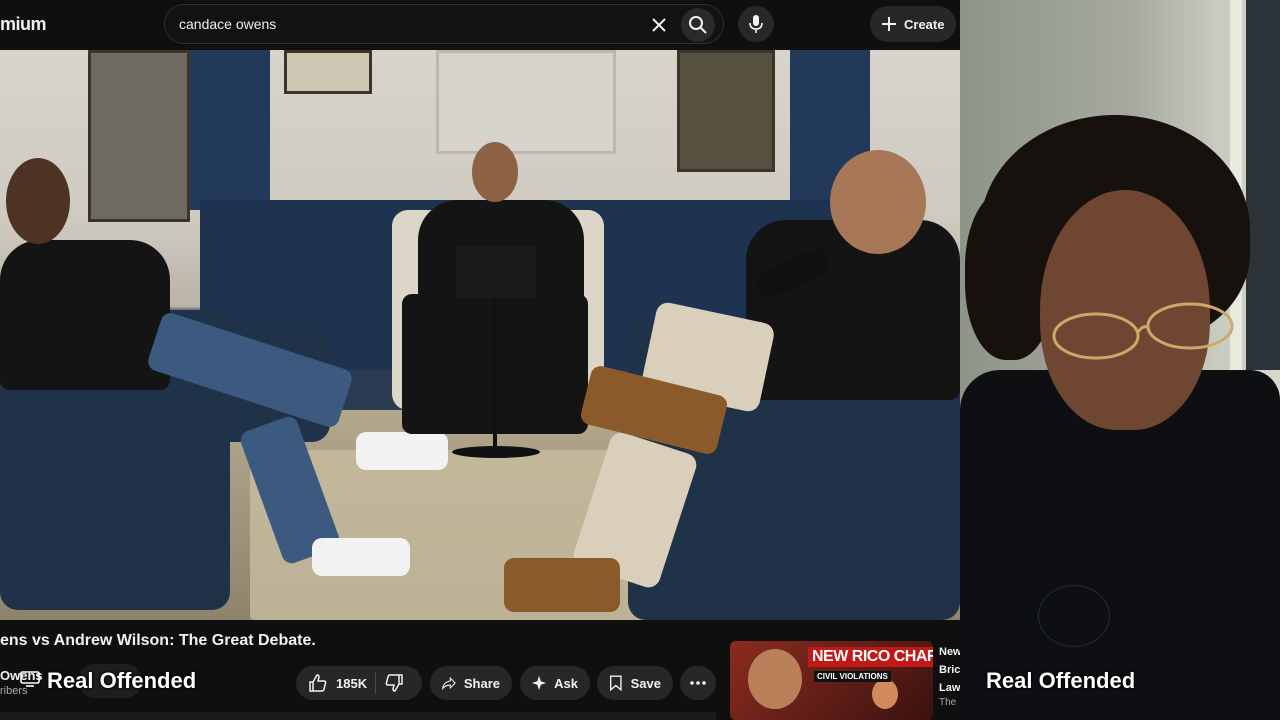 The image size is (1280, 720). Describe the element at coordinates (358, 716) in the screenshot. I see `below-video-strip` at that location.